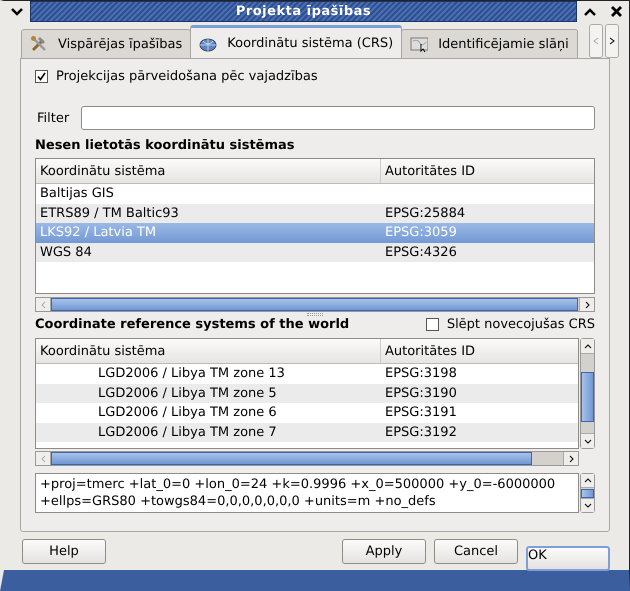  What do you see at coordinates (520, 324) in the screenshot?
I see `checkbox-label: Slēpt novecojušas CRS` at bounding box center [520, 324].